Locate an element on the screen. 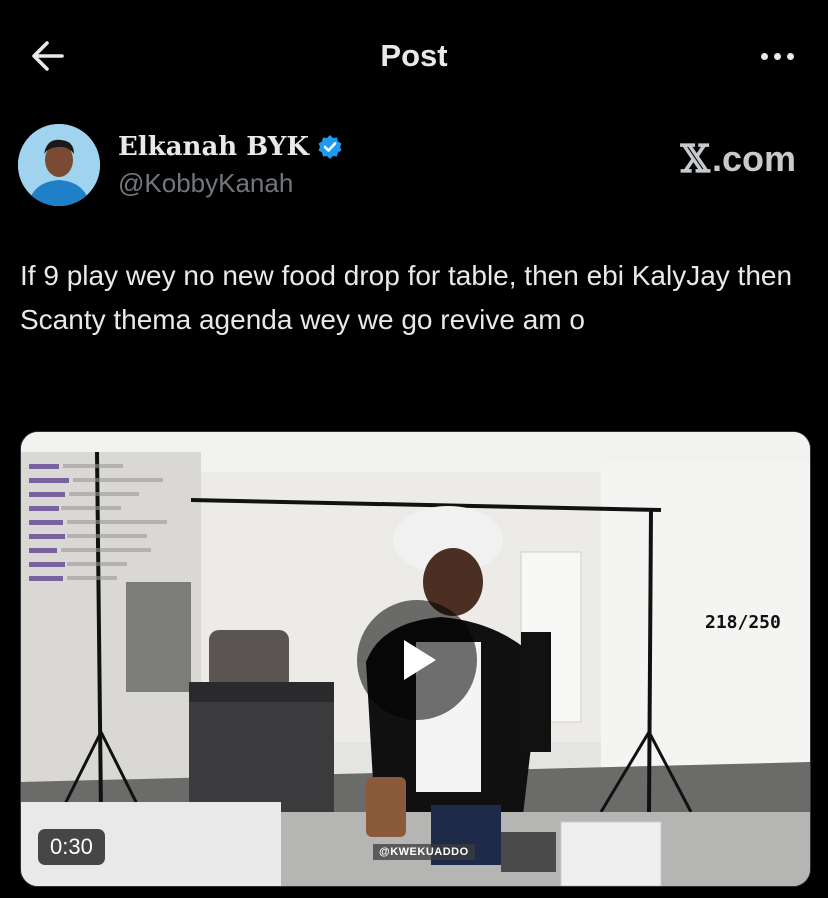 The width and height of the screenshot is (828, 898). author-name: Elkanah BYK is located at coordinates (213, 147).